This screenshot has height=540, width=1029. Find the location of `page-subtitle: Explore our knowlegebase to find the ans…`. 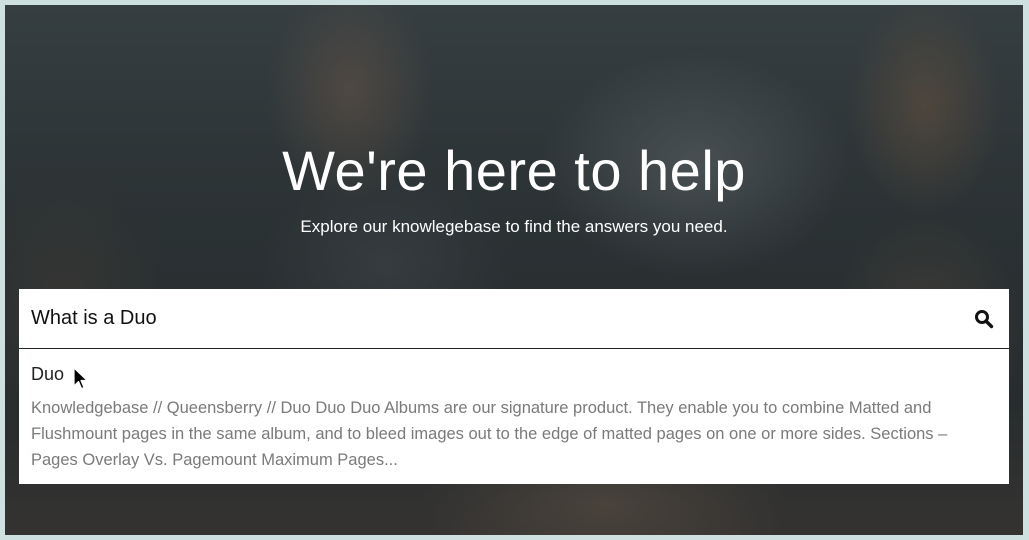

page-subtitle: Explore our knowlegebase to find the ans… is located at coordinates (514, 226).